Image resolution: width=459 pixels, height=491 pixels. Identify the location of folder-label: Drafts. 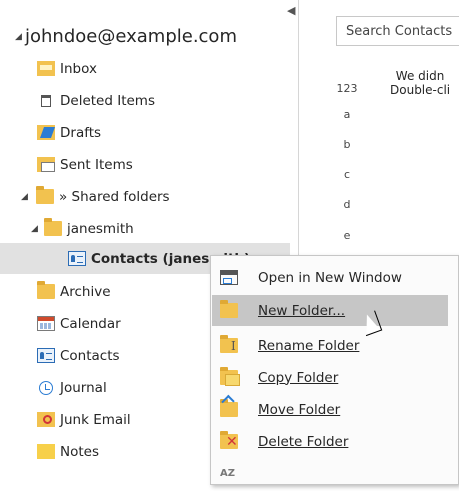
(81, 132).